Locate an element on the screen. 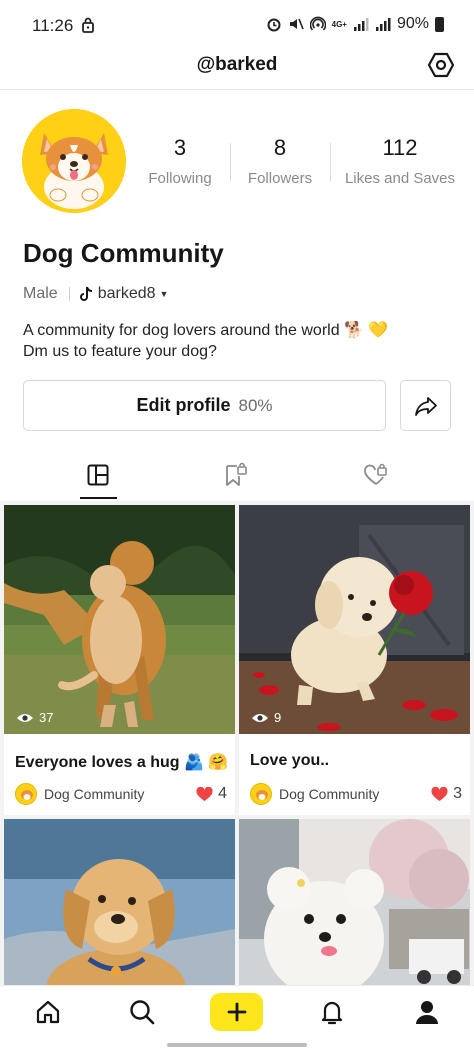  post-likes: 4 is located at coordinates (211, 794).